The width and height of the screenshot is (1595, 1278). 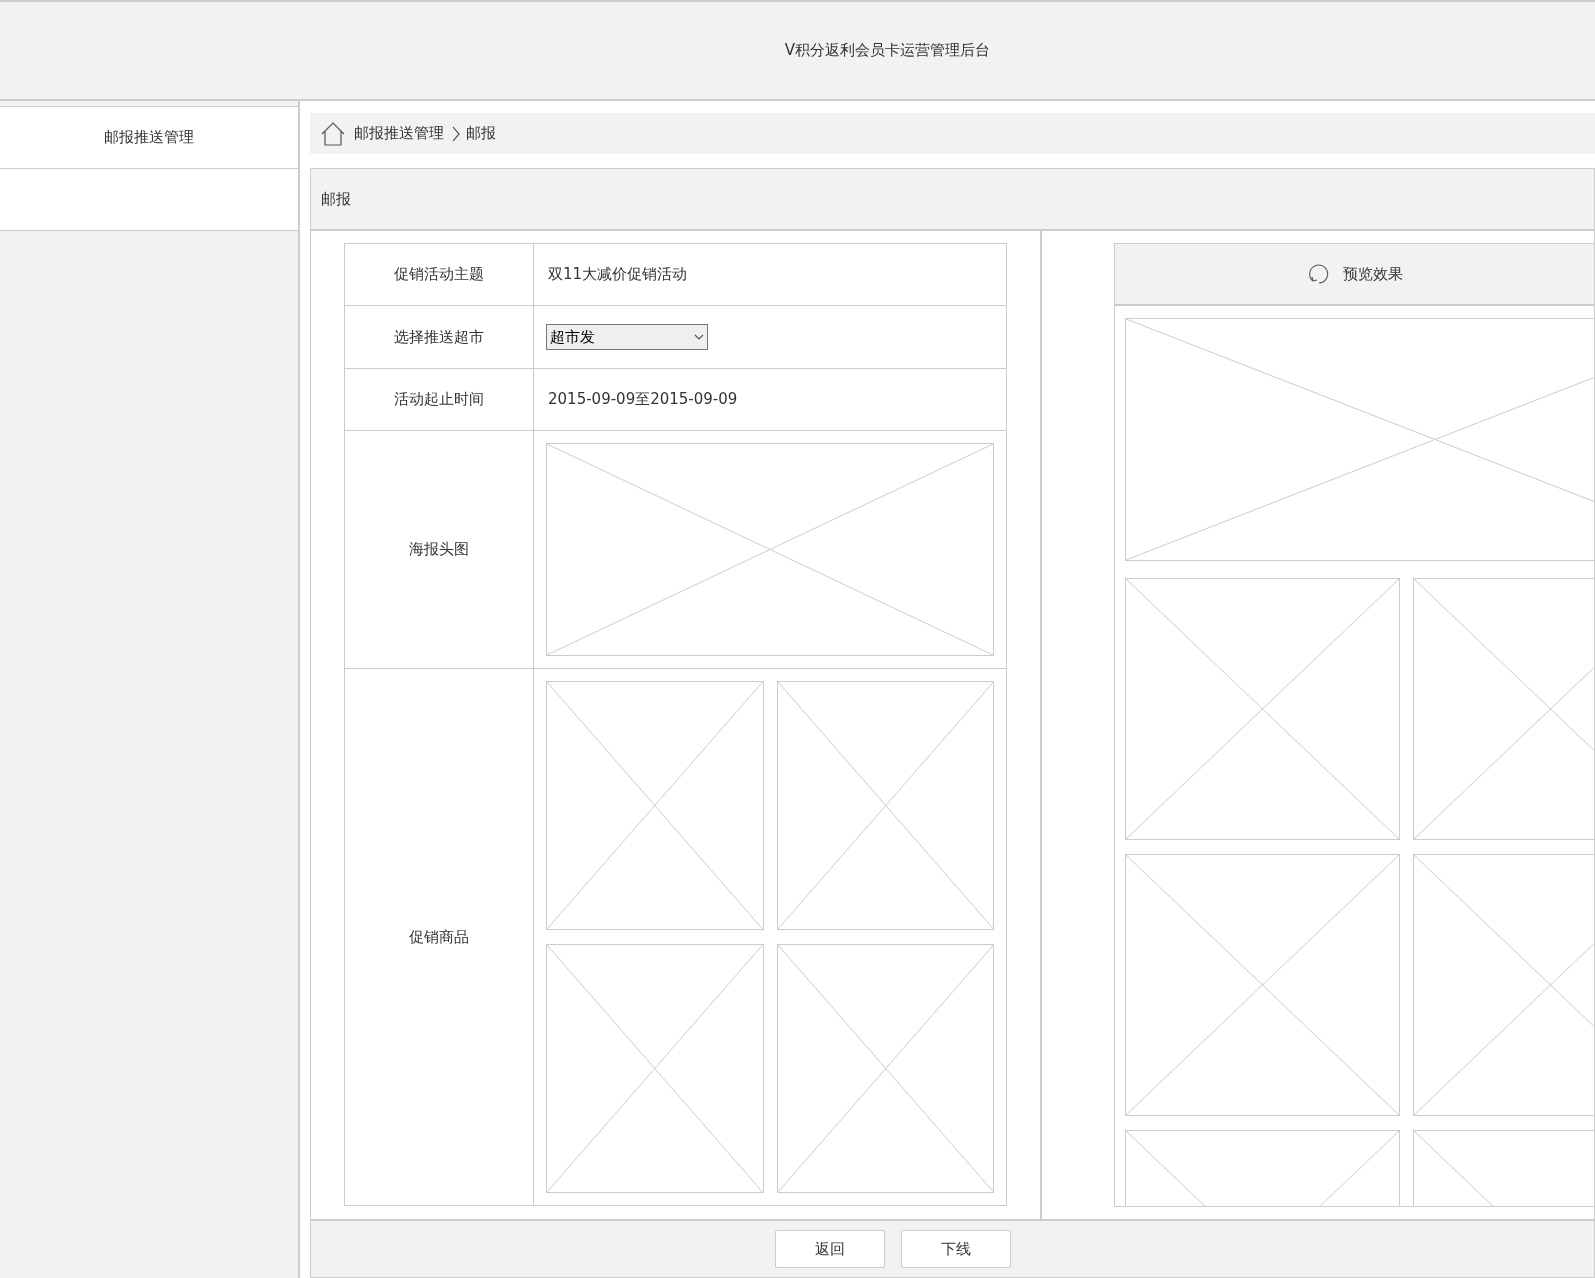 What do you see at coordinates (699, 337) in the screenshot?
I see `chevron-down-icon` at bounding box center [699, 337].